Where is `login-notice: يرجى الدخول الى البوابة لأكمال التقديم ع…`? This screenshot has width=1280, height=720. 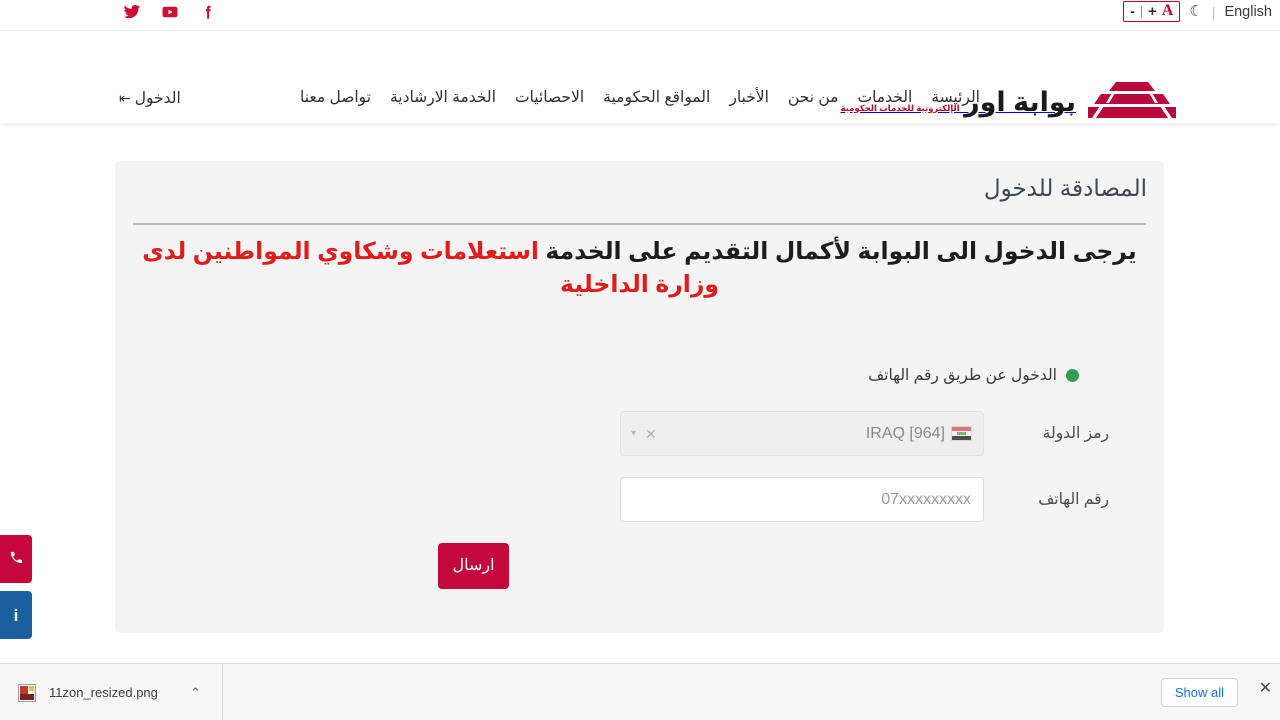
login-notice: يرجى الدخول الى البوابة لأكمال التقديم ع… is located at coordinates (639, 268).